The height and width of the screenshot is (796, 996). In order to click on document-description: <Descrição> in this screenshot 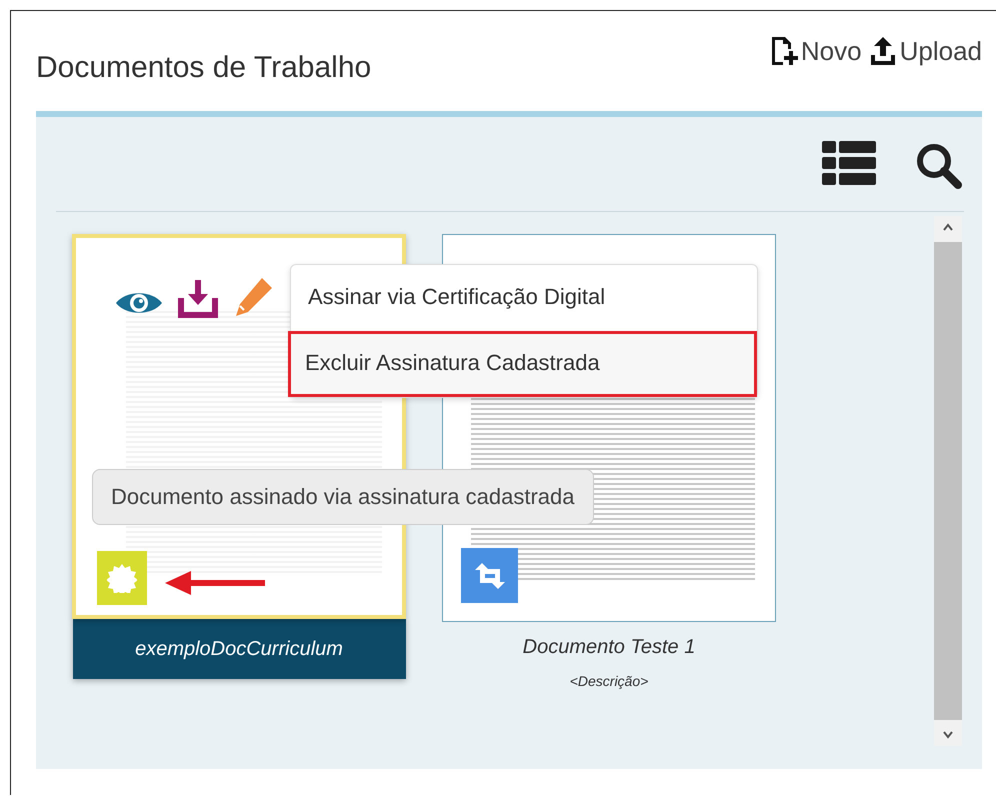, I will do `click(609, 681)`.